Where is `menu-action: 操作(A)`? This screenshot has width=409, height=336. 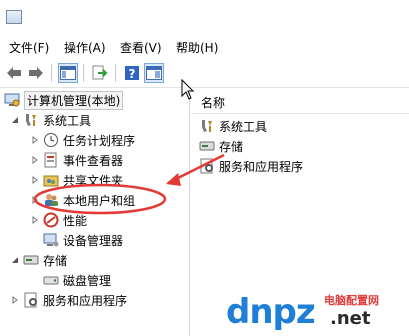 menu-action: 操作(A) is located at coordinates (85, 47).